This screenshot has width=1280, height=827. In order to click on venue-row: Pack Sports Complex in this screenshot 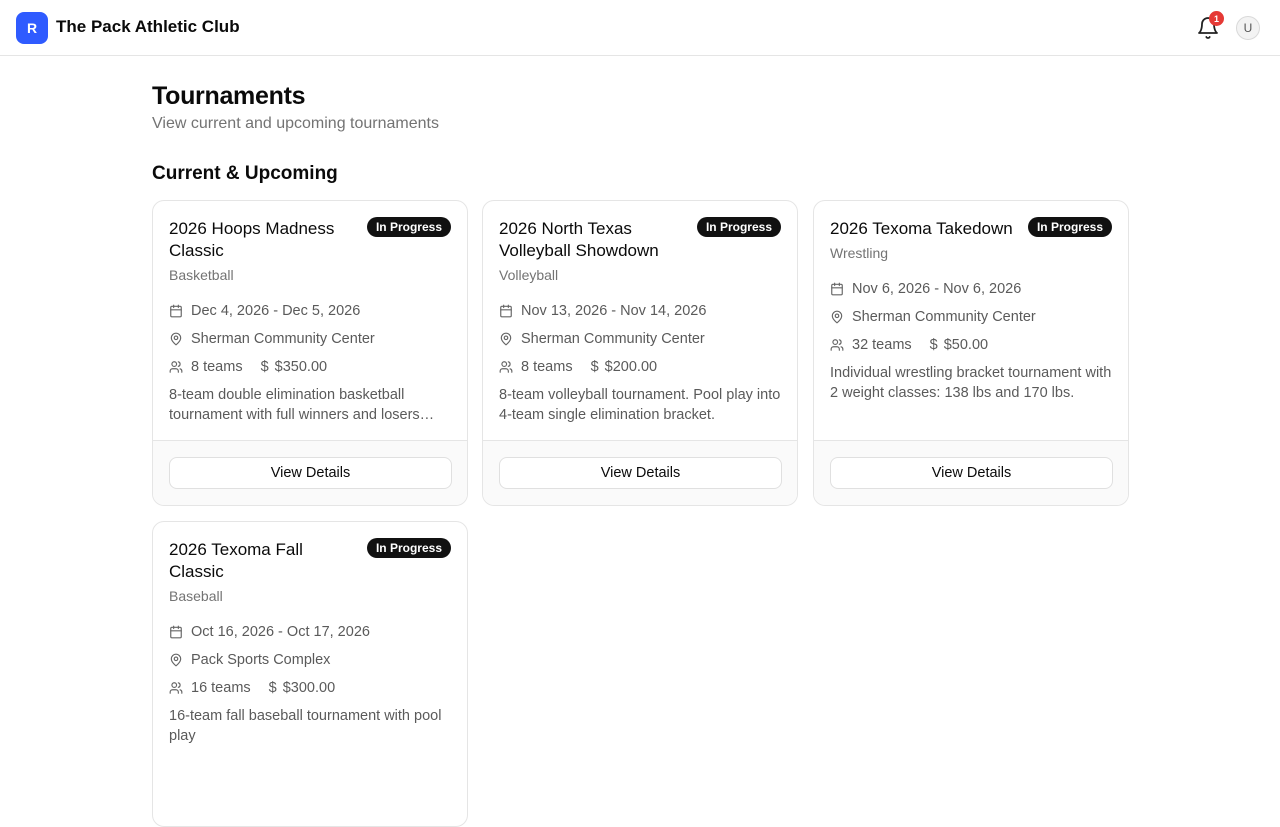, I will do `click(249, 660)`.